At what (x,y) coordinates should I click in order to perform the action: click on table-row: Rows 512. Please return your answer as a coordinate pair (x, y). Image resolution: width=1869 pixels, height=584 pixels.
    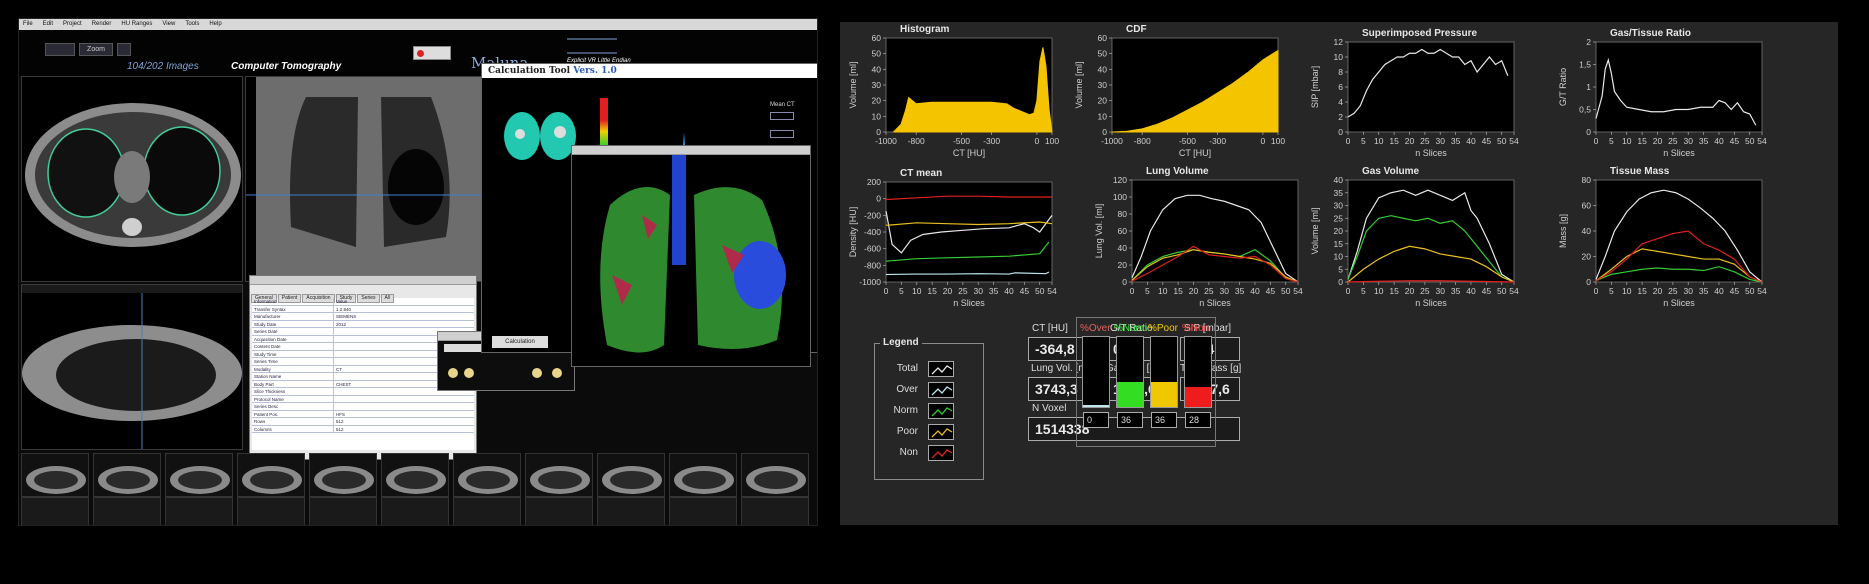
    Looking at the image, I should click on (363, 422).